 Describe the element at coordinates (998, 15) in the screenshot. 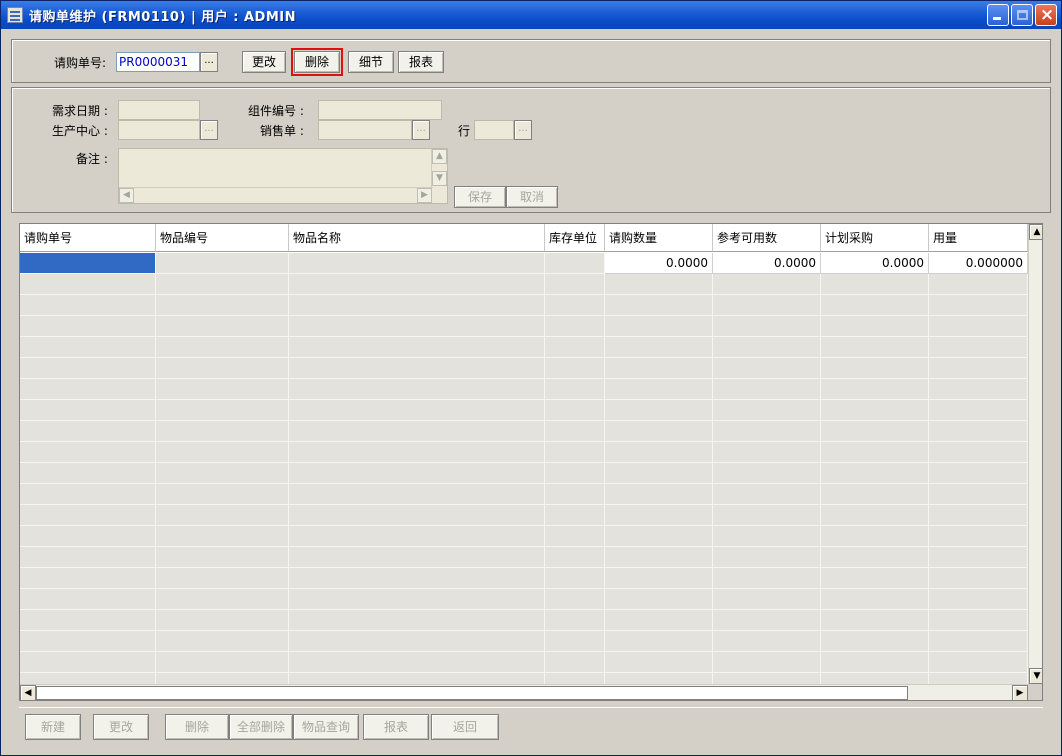

I see `minimize-button` at that location.